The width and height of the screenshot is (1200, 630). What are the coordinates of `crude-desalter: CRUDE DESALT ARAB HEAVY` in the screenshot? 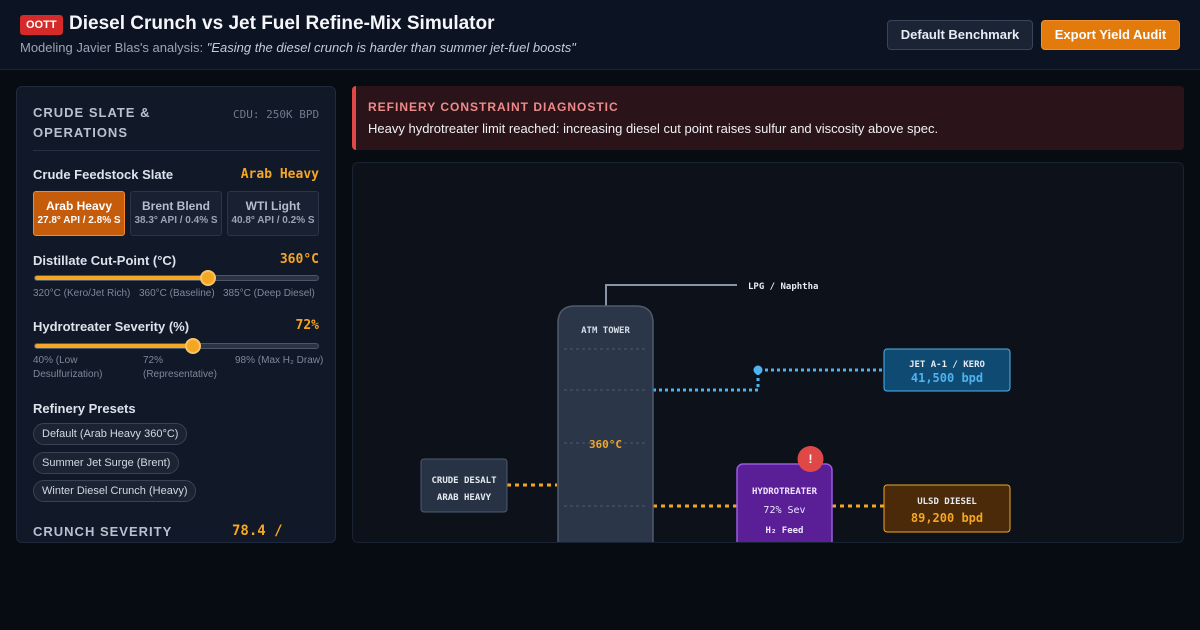 It's located at (464, 485).